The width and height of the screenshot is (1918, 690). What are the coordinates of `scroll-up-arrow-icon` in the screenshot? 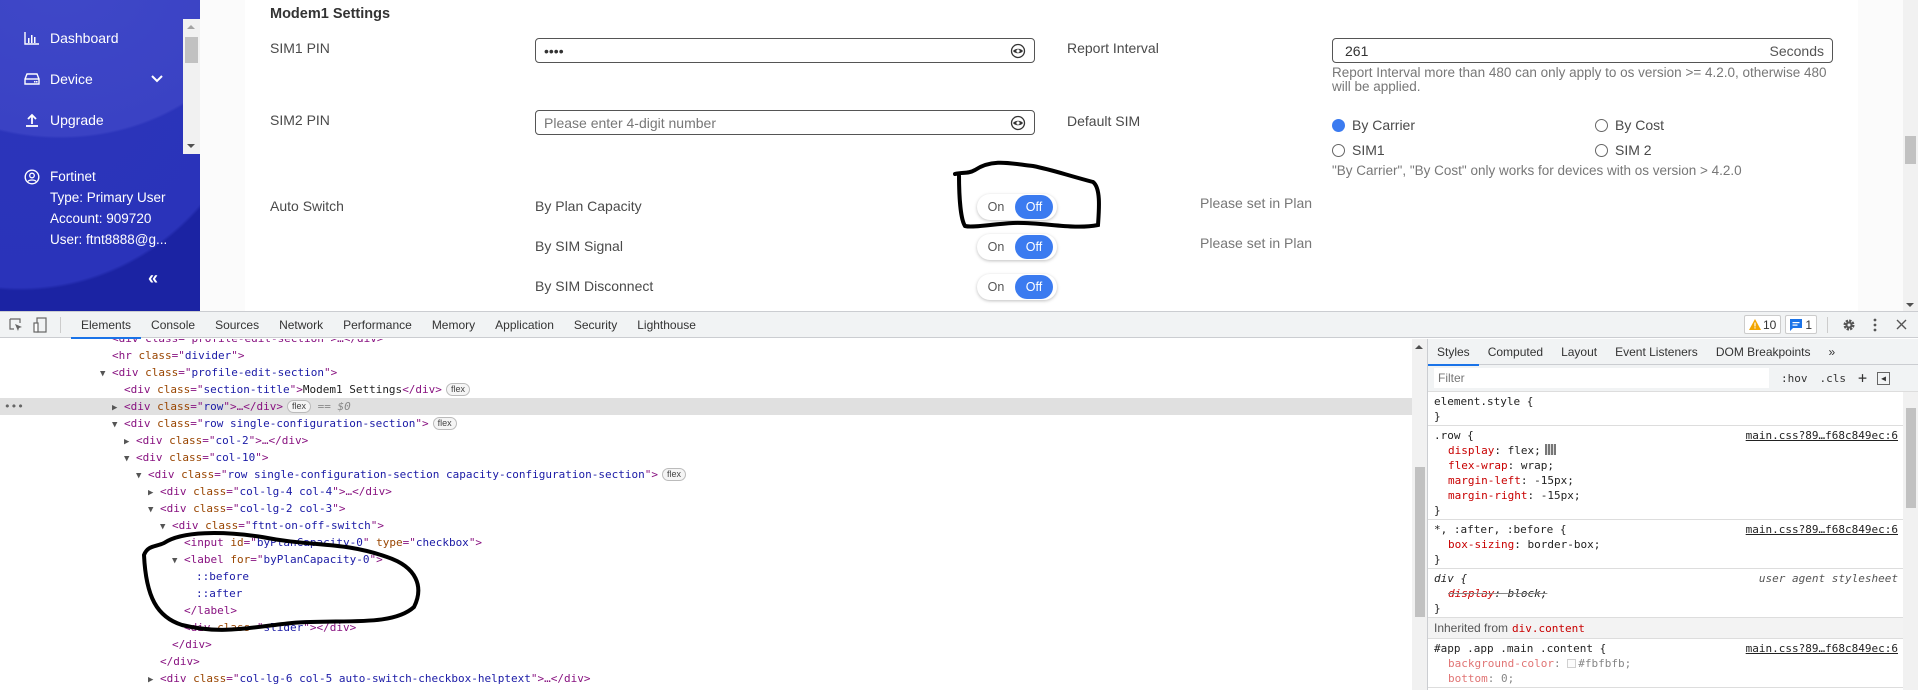 It's located at (1419, 347).